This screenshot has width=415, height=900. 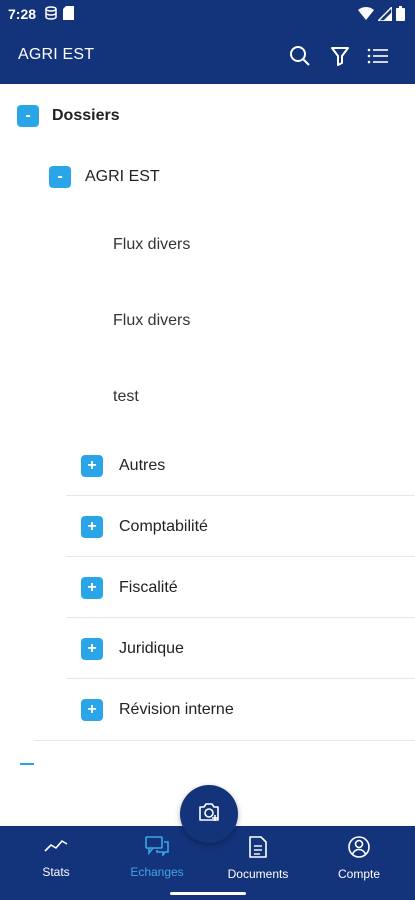 I want to click on camera-upload-button, so click(x=209, y=814).